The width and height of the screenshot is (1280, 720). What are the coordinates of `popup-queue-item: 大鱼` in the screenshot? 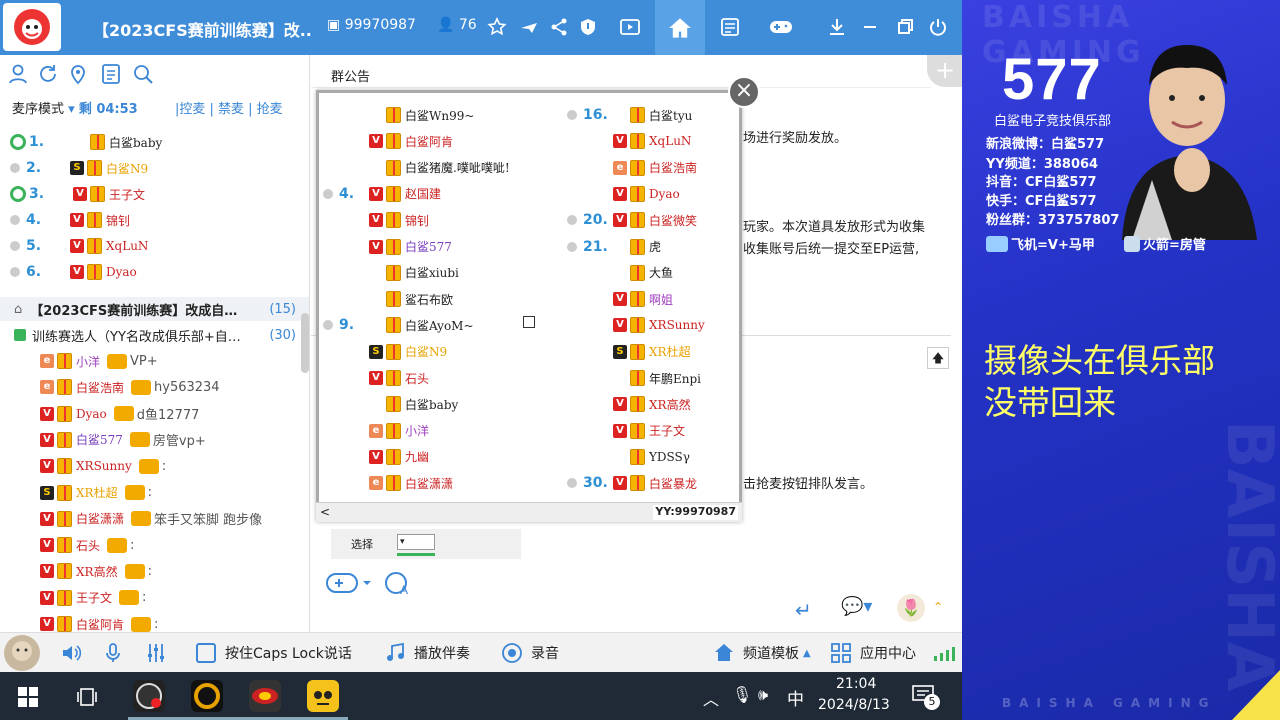 It's located at (620, 273).